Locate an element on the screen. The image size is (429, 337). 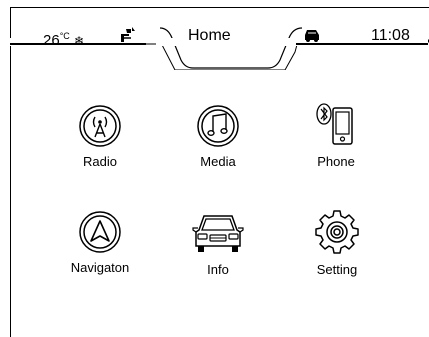
snowflake-icon: ❄ is located at coordinates (79, 41).